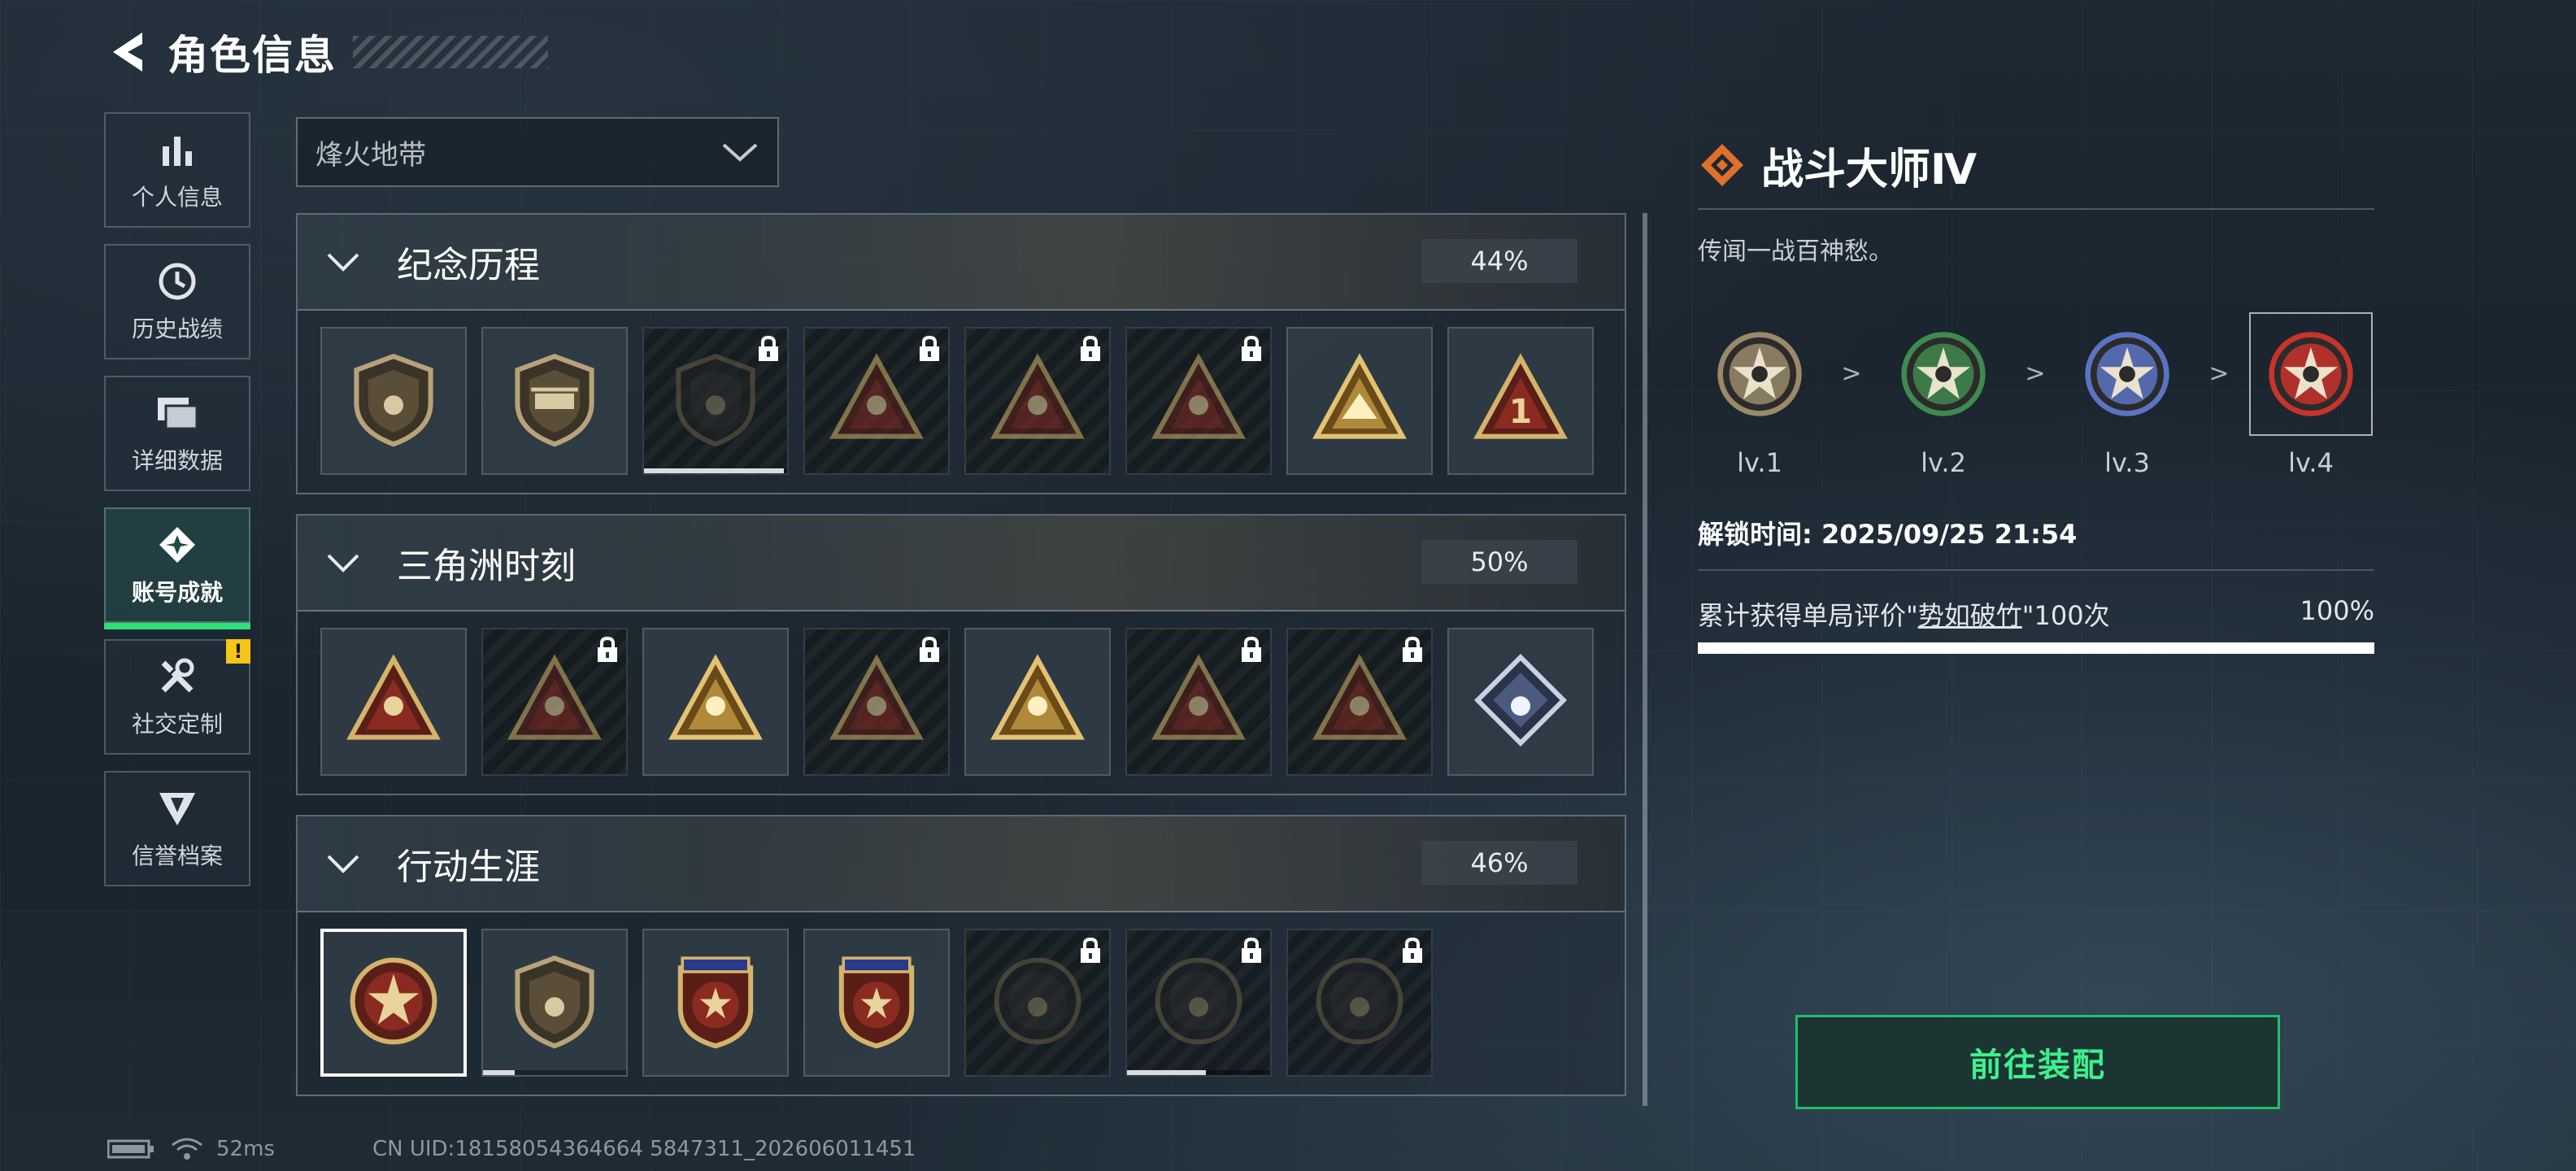  I want to click on level-item: lv.1, so click(1760, 395).